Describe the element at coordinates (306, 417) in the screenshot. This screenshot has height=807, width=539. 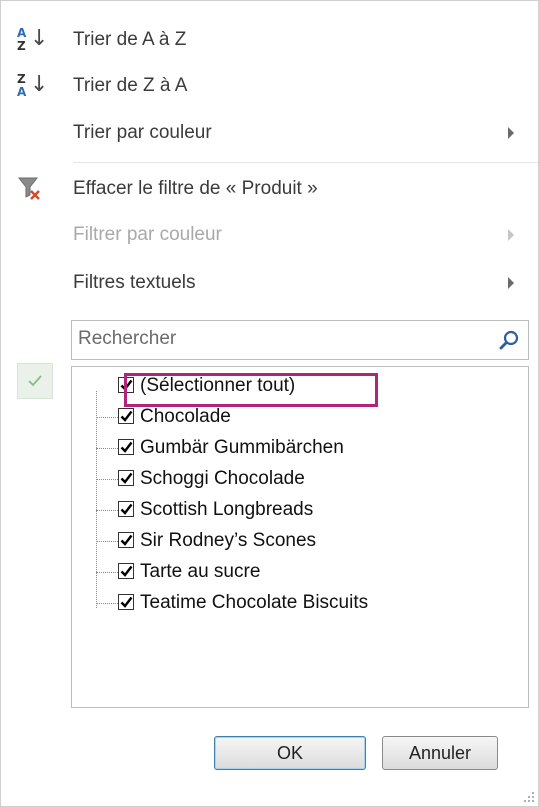
I see `list-item: Chocolade` at that location.